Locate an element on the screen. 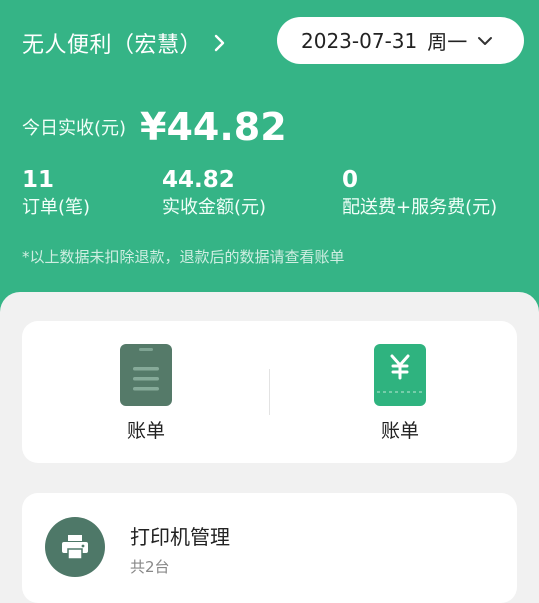  printer-title: 打印机管理 is located at coordinates (180, 537).